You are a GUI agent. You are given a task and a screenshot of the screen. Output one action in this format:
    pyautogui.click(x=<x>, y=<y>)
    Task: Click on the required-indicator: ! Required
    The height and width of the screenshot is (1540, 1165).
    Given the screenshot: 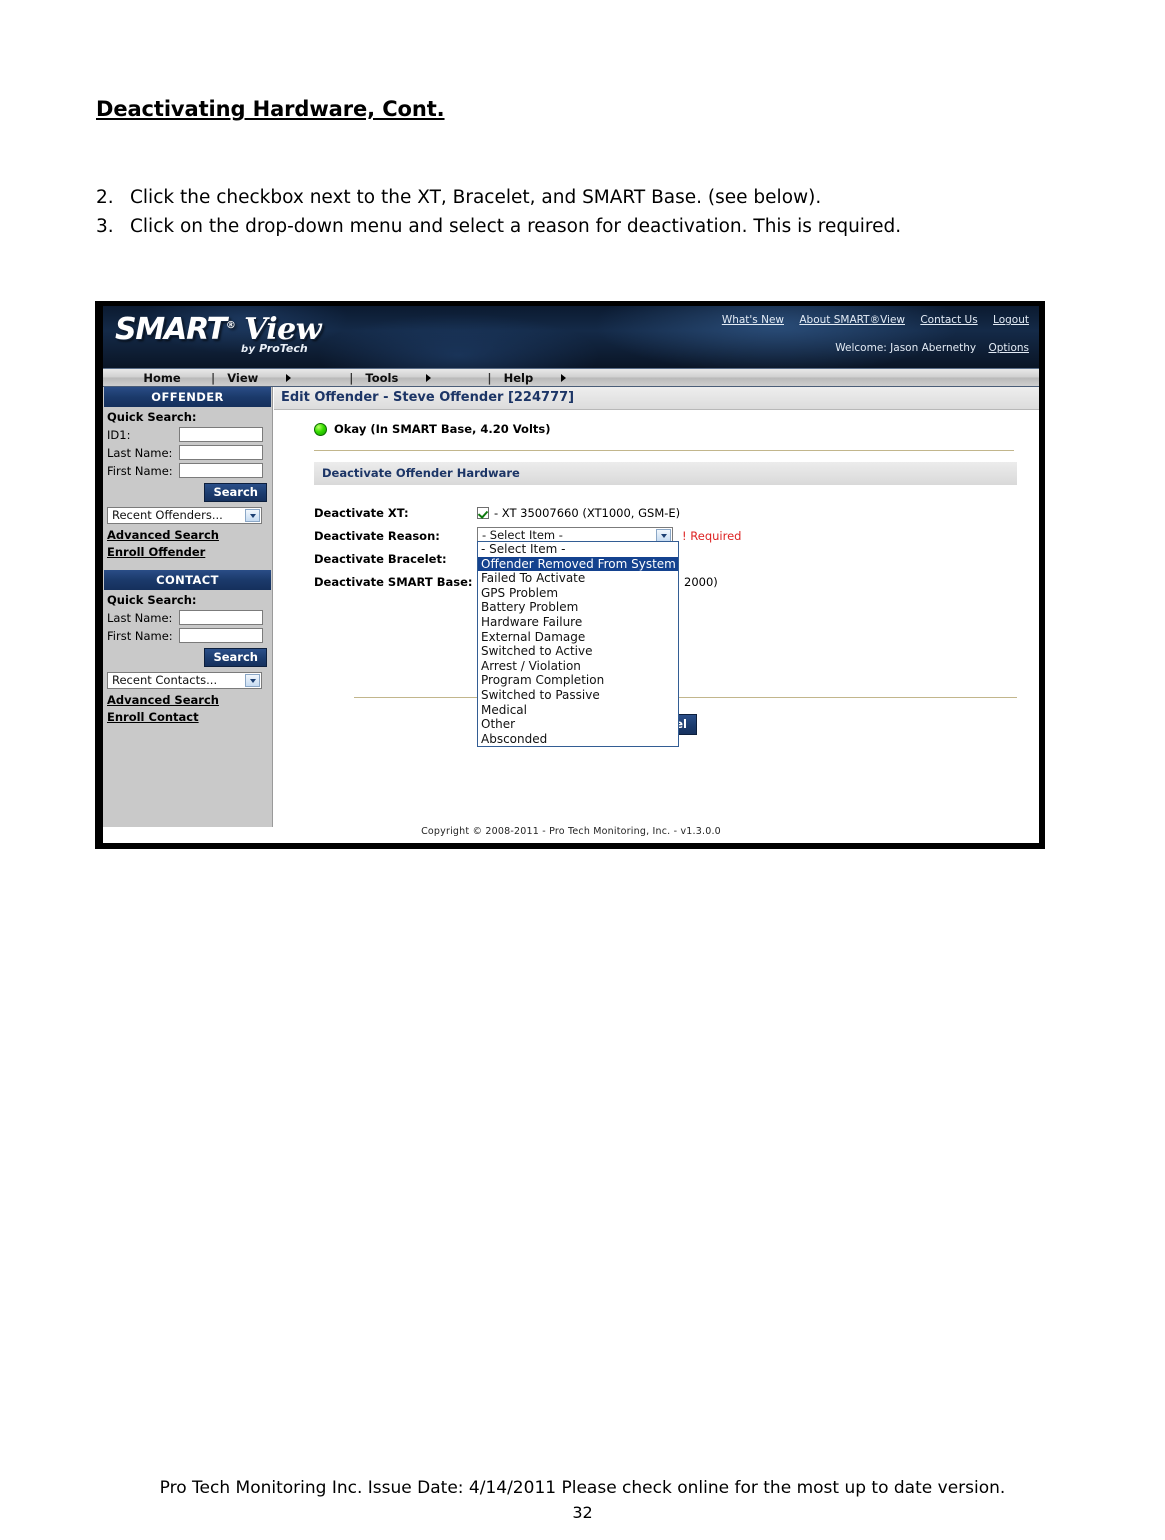 What is the action you would take?
    pyautogui.click(x=712, y=535)
    